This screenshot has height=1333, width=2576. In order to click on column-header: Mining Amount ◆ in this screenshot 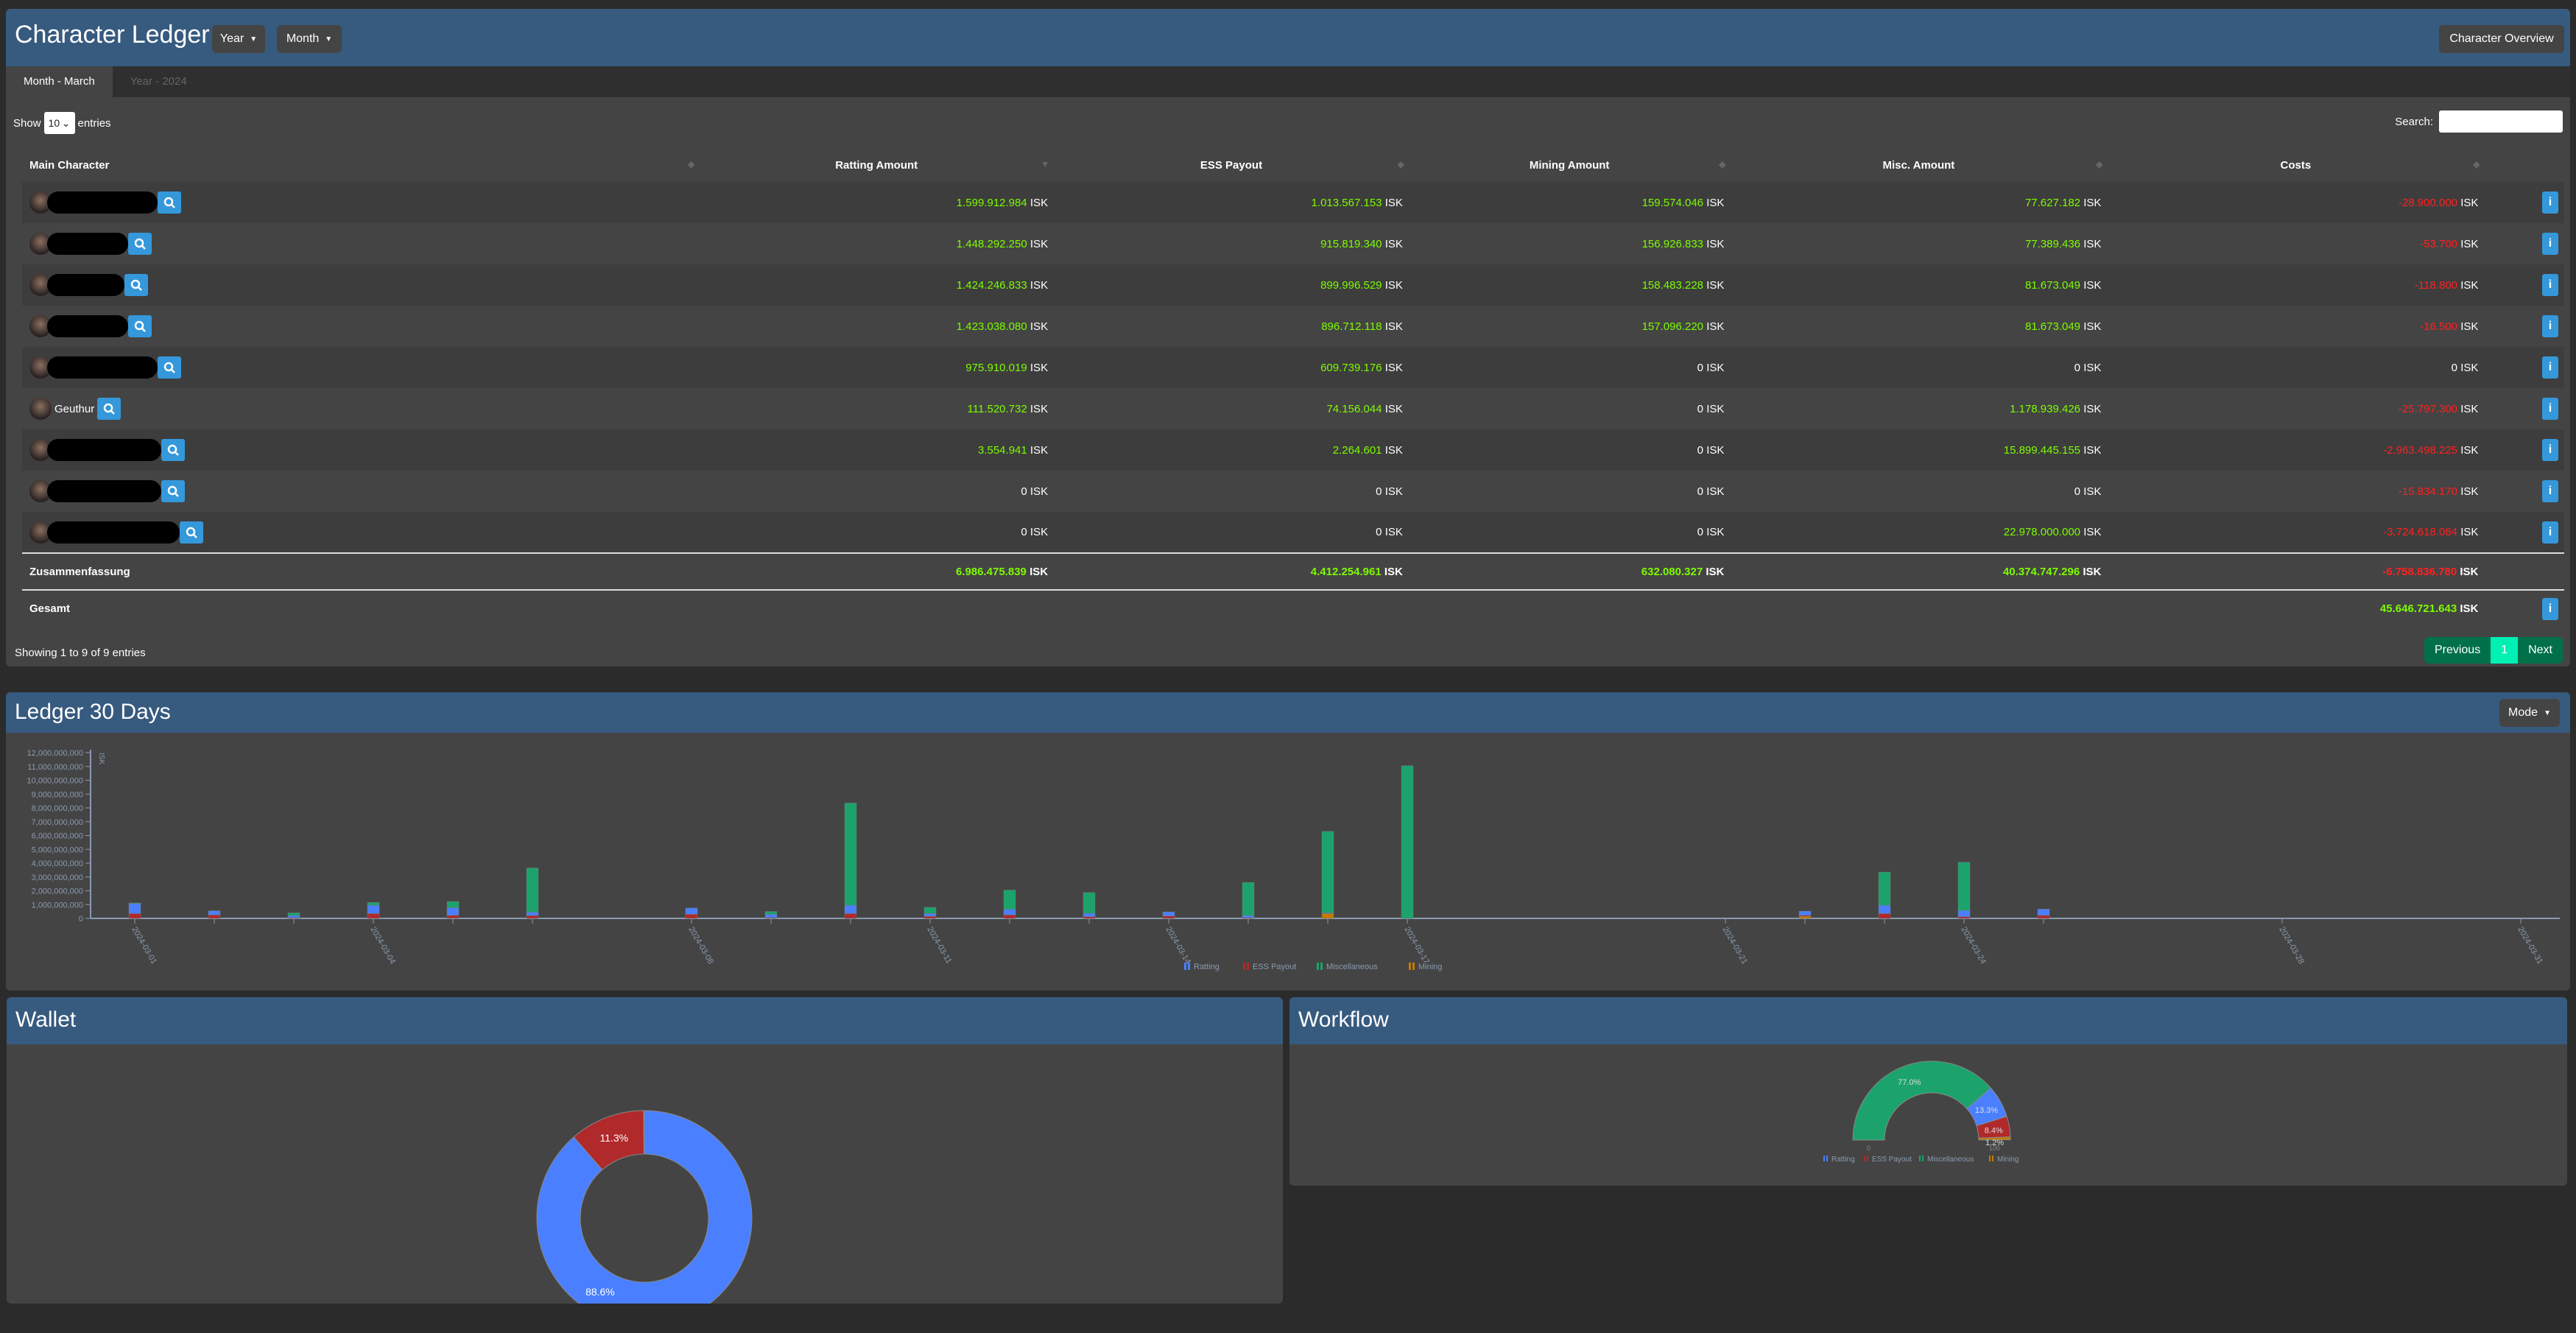, I will do `click(1570, 166)`.